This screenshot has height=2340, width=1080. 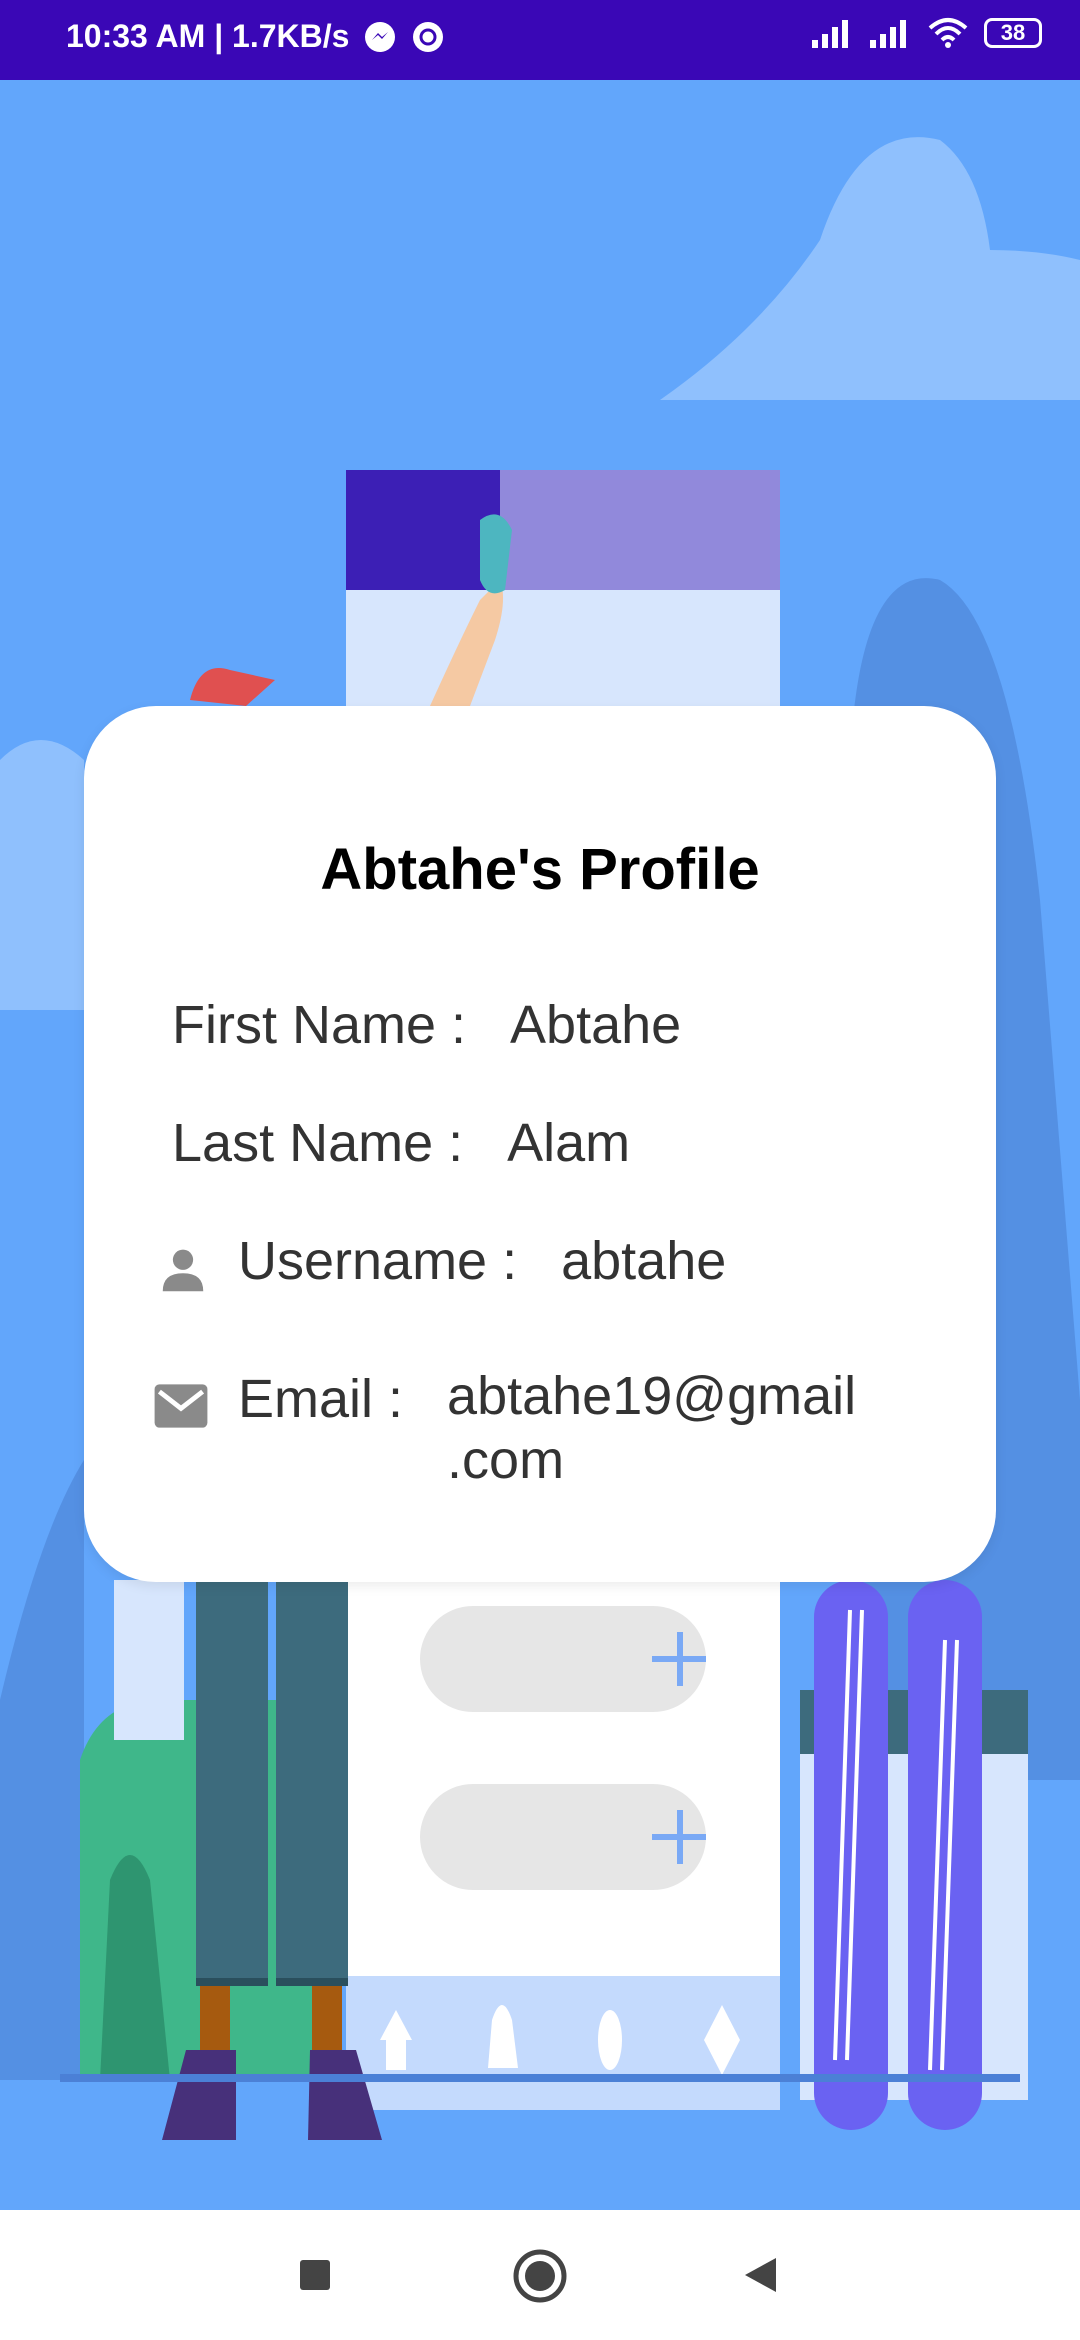 What do you see at coordinates (651, 1428) in the screenshot?
I see `email-value: abtahe19@gmail .com` at bounding box center [651, 1428].